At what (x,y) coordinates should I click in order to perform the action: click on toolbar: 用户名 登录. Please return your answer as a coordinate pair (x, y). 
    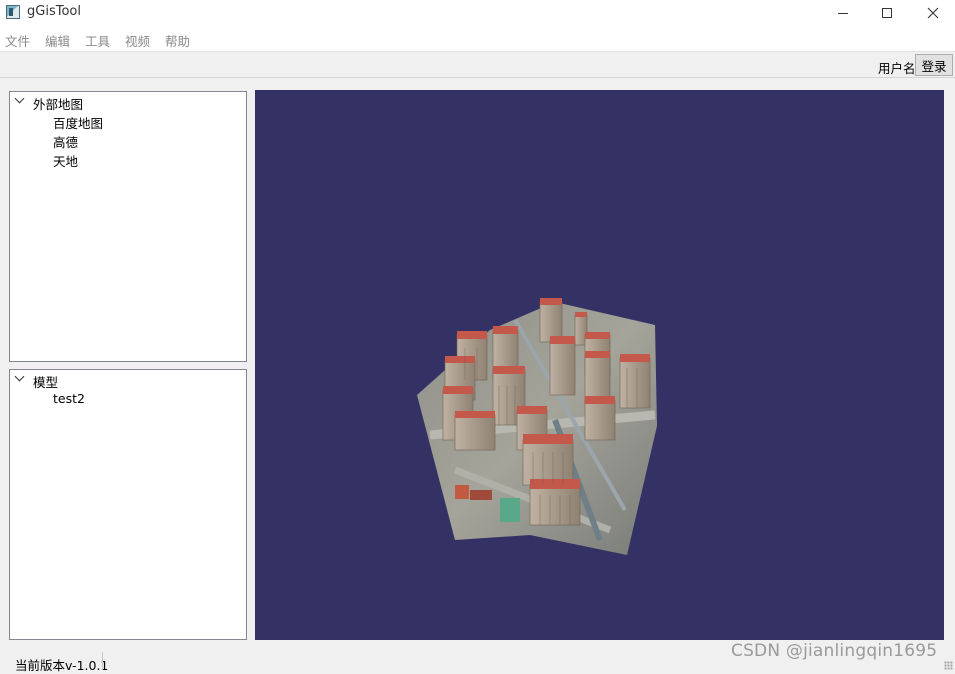
    Looking at the image, I should click on (477, 65).